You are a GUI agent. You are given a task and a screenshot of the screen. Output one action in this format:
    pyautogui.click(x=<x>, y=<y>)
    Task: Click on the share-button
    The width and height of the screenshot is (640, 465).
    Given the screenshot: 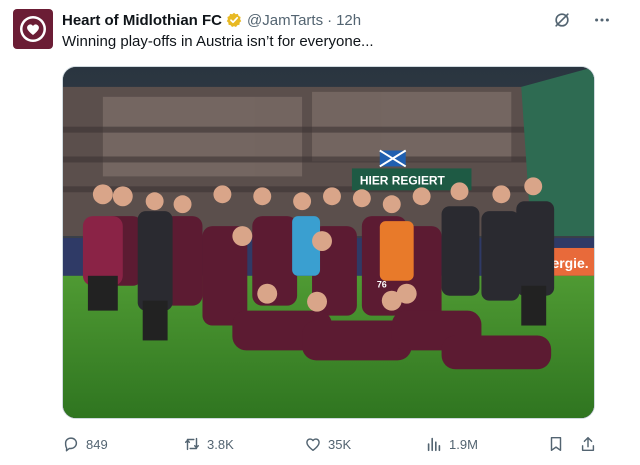 What is the action you would take?
    pyautogui.click(x=588, y=444)
    